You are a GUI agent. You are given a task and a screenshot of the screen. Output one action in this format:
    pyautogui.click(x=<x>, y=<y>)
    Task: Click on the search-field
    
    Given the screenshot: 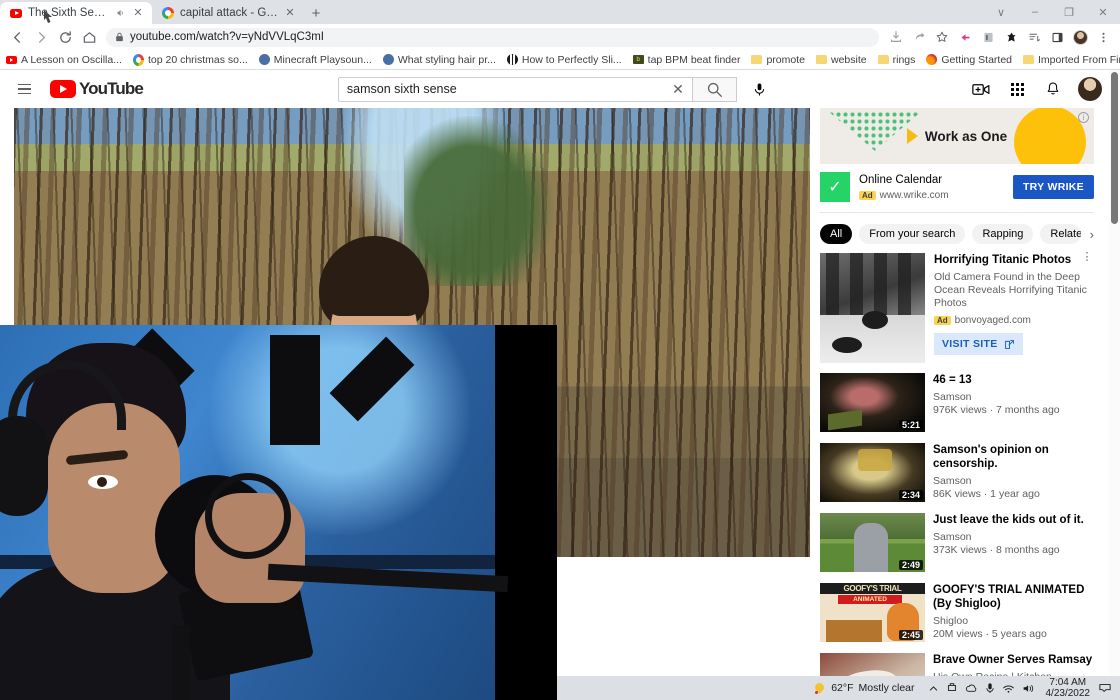 What is the action you would take?
    pyautogui.click(x=507, y=89)
    